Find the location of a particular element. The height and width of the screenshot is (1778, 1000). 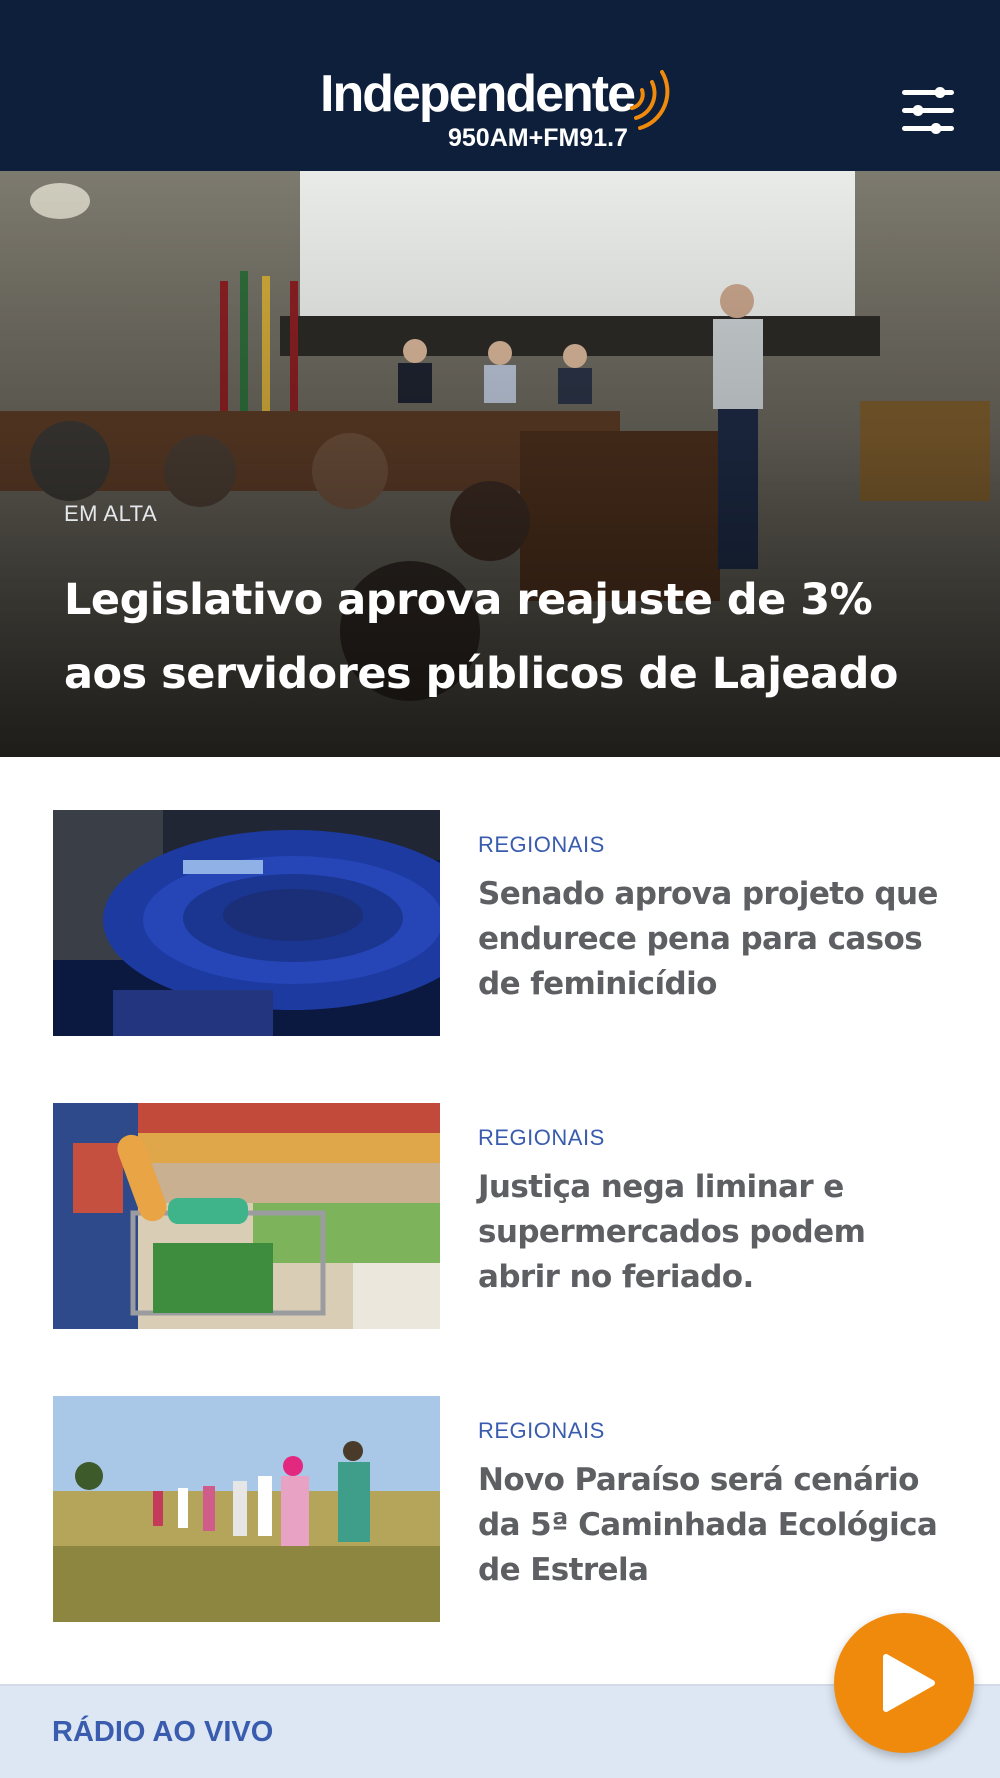

supermarket-image is located at coordinates (246, 1216).